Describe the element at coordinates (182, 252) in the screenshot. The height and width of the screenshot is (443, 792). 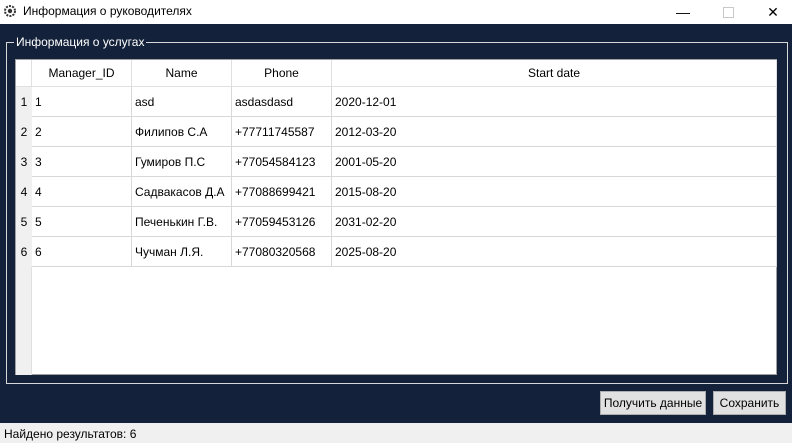
I see `table-cell: Чучман Л.Я.` at that location.